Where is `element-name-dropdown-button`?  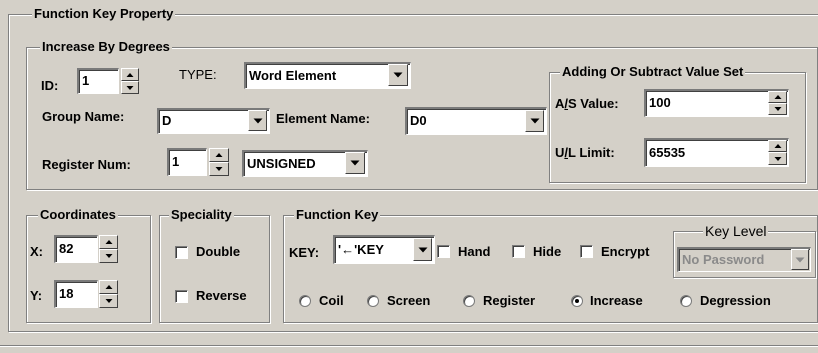 element-name-dropdown-button is located at coordinates (534, 121).